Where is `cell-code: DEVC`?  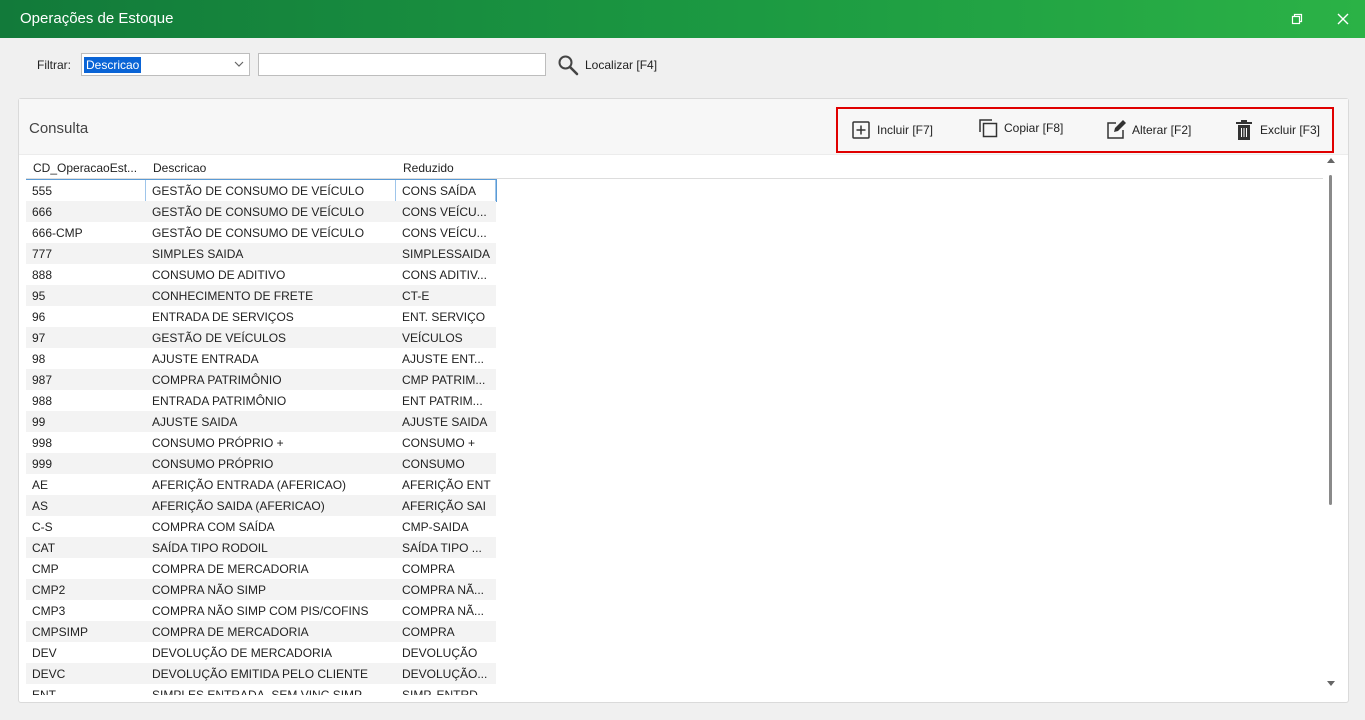
cell-code: DEVC is located at coordinates (49, 674).